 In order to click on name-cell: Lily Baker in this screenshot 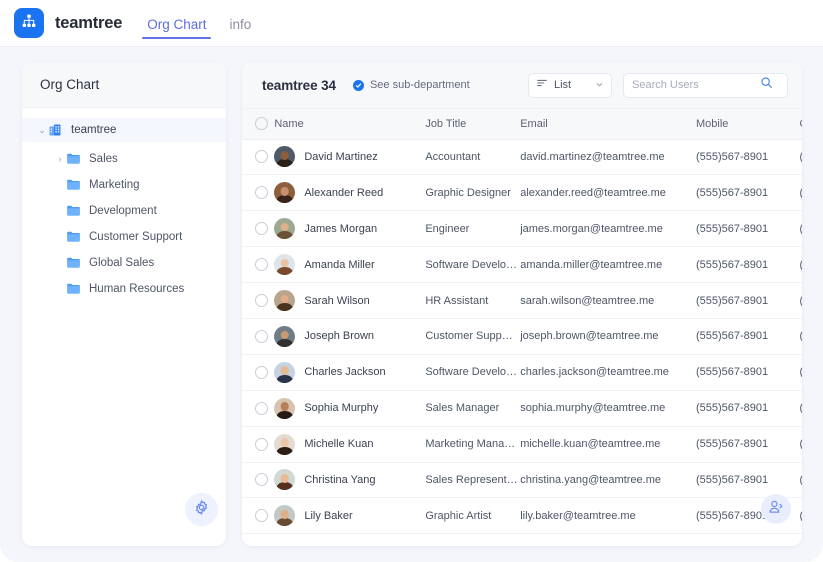, I will do `click(350, 516)`.